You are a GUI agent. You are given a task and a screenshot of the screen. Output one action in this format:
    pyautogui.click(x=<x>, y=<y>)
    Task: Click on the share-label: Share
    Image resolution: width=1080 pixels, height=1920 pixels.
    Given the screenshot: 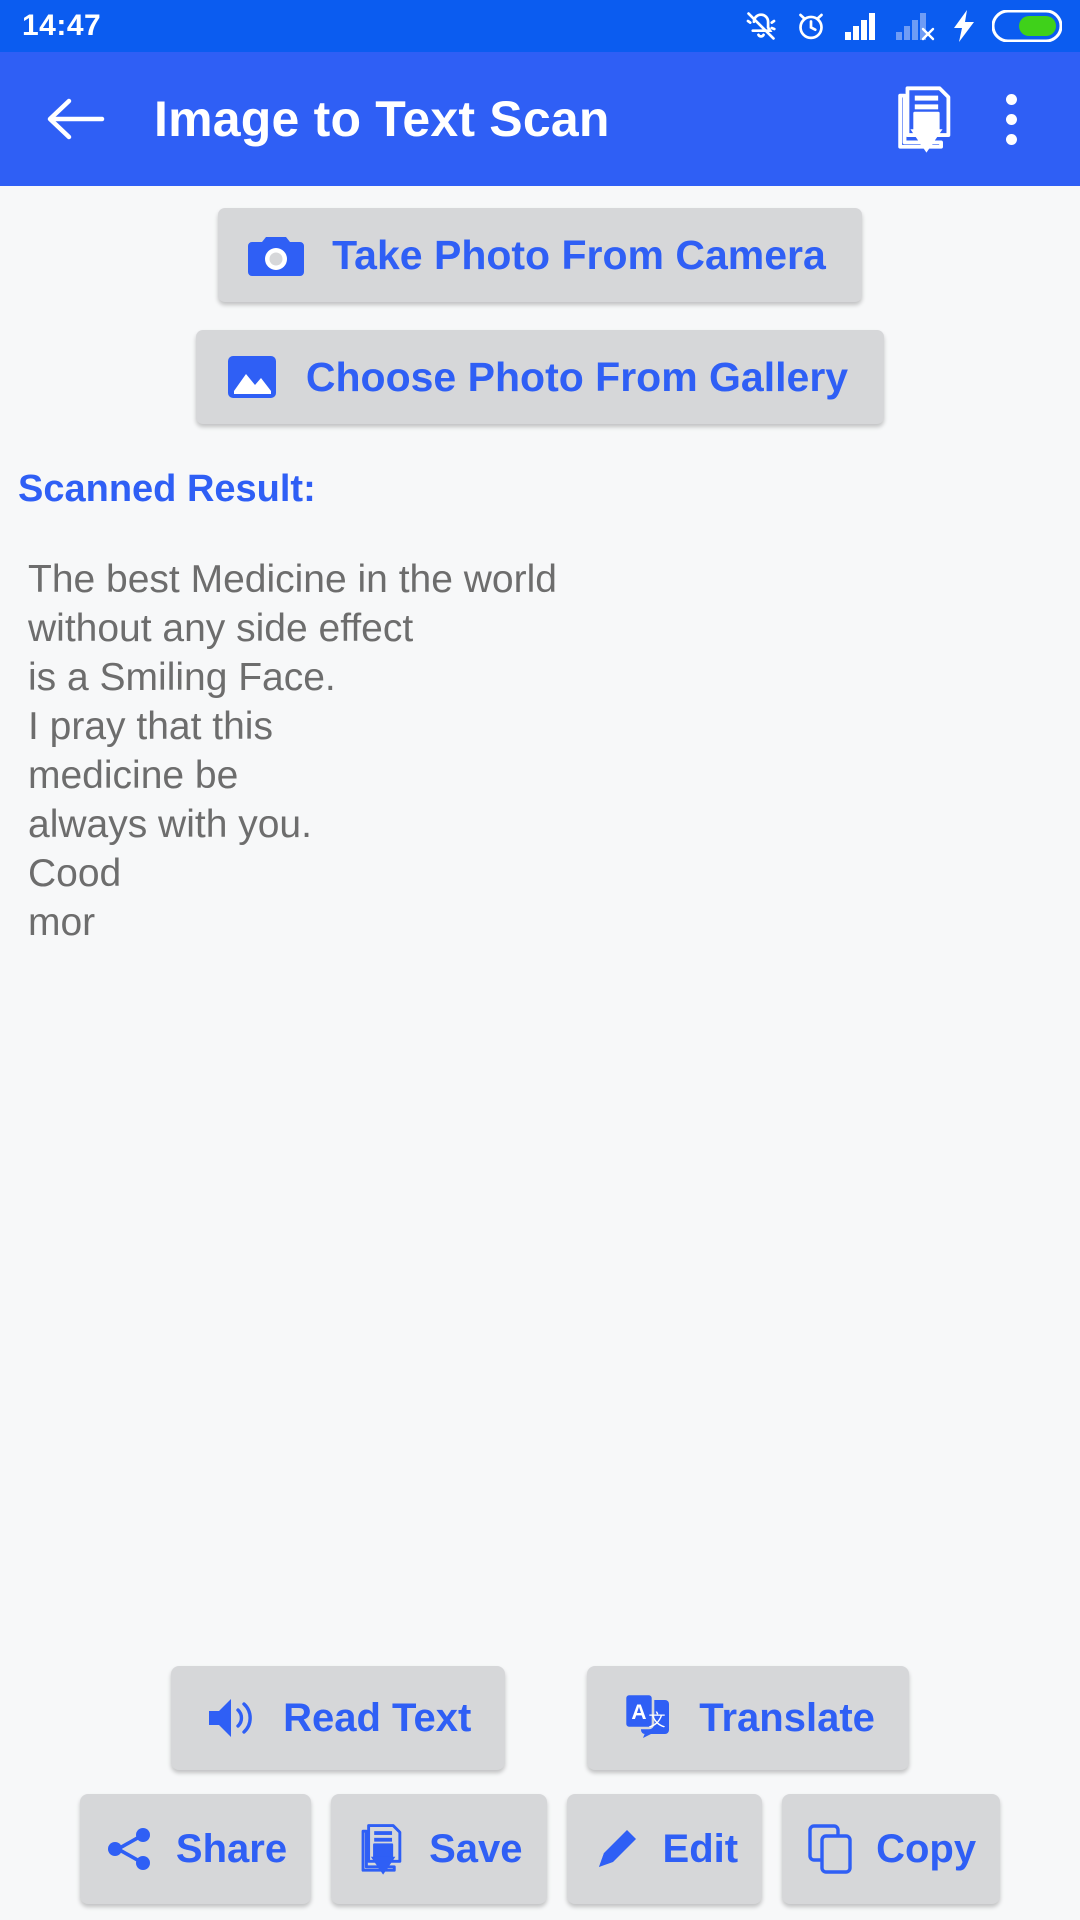 What is the action you would take?
    pyautogui.click(x=231, y=1848)
    